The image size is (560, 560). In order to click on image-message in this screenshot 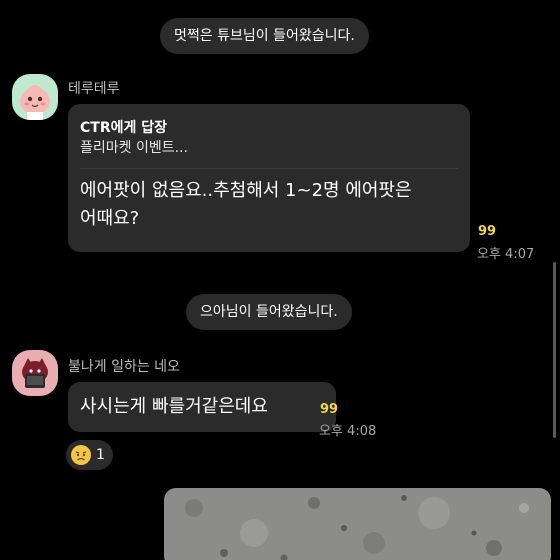, I will do `click(357, 524)`.